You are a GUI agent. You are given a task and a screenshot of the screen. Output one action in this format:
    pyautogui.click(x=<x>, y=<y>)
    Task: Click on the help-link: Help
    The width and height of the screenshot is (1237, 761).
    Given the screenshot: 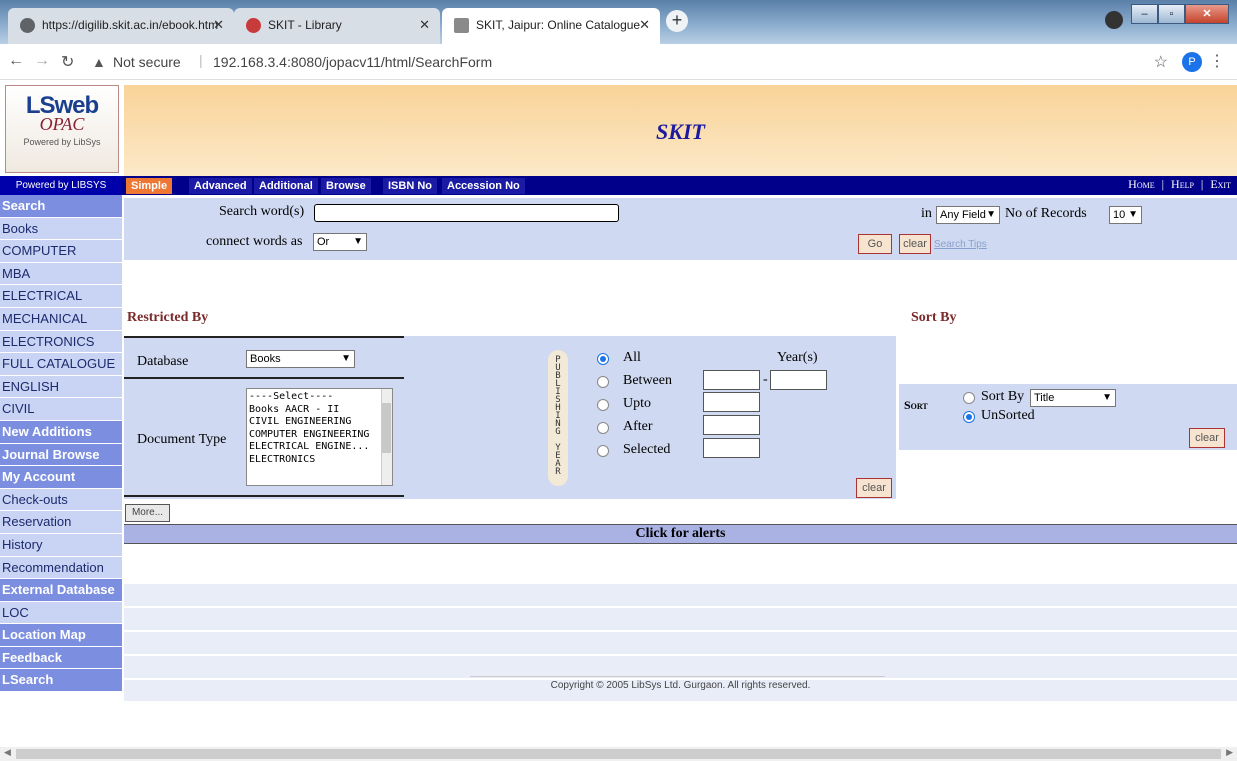 What is the action you would take?
    pyautogui.click(x=1182, y=184)
    